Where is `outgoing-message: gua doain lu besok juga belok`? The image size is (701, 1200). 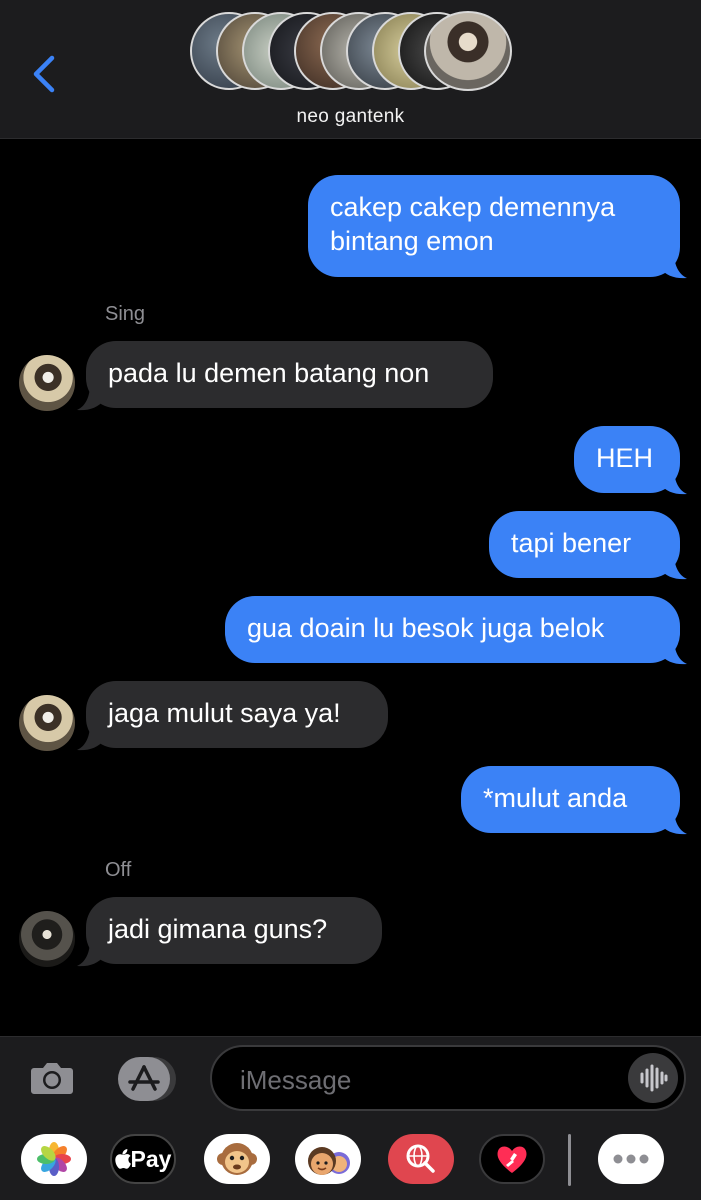 outgoing-message: gua doain lu besok juga belok is located at coordinates (452, 629).